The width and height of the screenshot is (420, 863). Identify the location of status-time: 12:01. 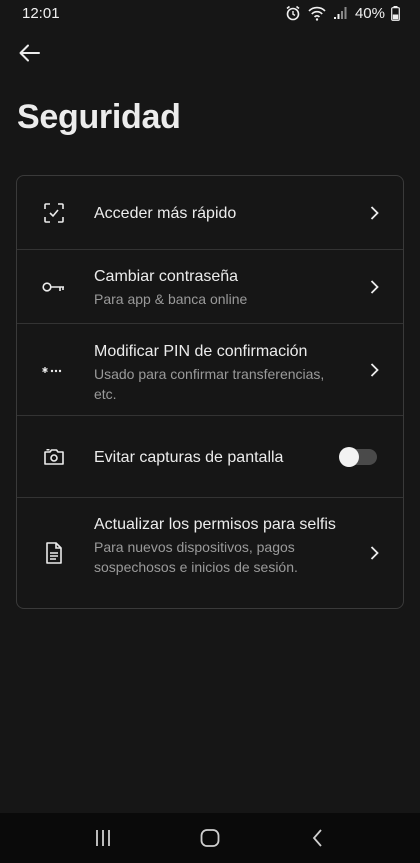
(41, 13).